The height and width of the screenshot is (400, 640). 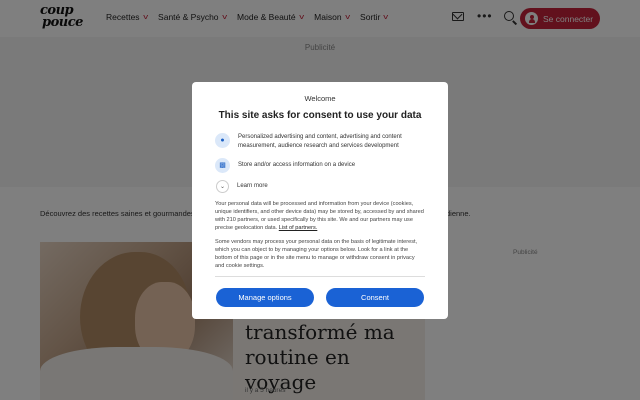 I want to click on dialog-divider, so click(x=320, y=276).